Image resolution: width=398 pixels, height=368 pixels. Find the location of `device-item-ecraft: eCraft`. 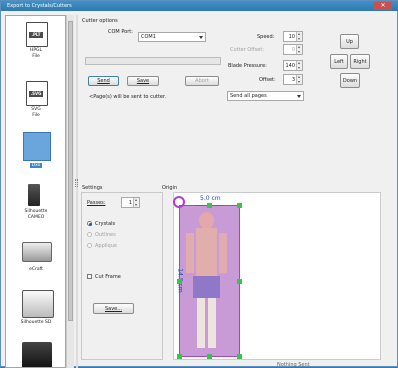

device-item-ecraft: eCraft is located at coordinates (35, 260).